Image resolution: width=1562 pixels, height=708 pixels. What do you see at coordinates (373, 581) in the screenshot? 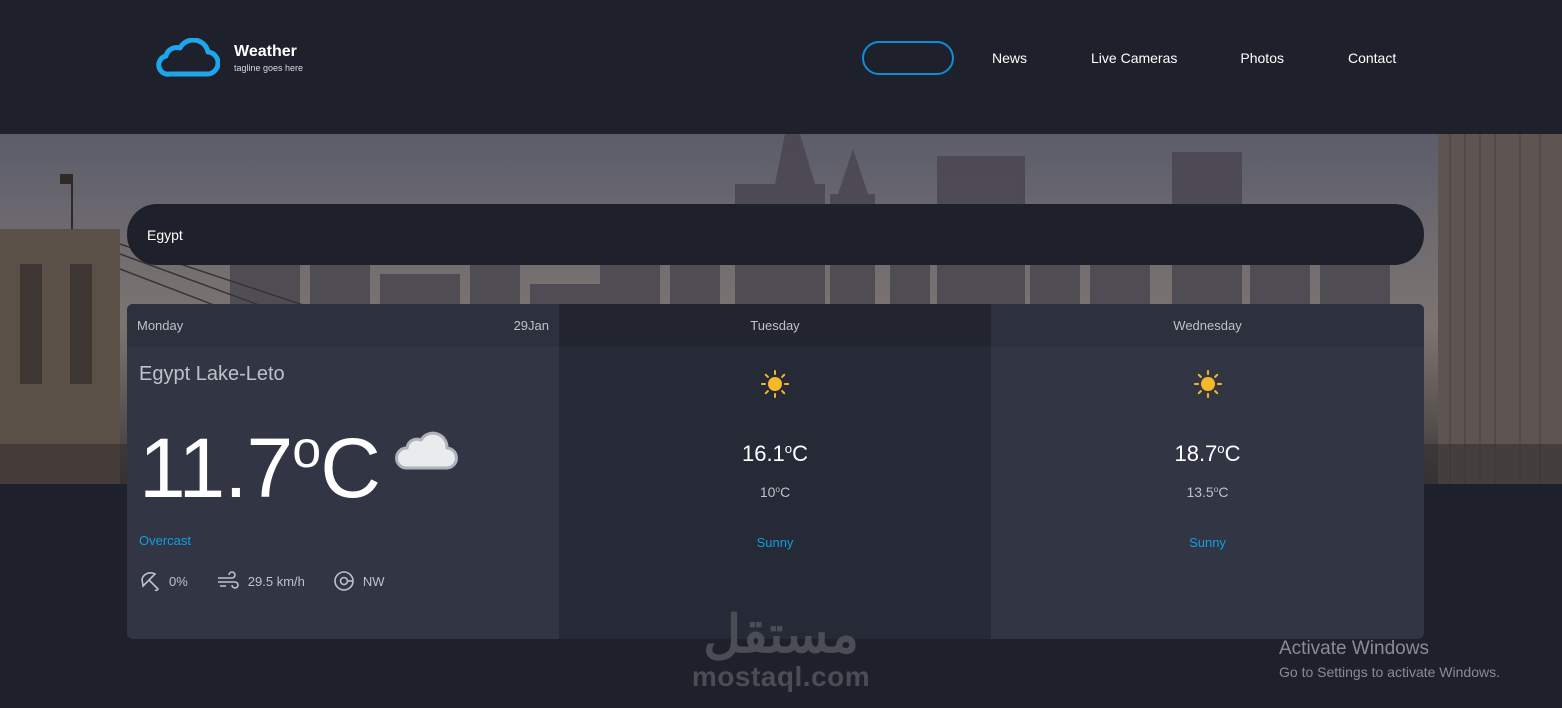
I see `direction-value: NW` at bounding box center [373, 581].